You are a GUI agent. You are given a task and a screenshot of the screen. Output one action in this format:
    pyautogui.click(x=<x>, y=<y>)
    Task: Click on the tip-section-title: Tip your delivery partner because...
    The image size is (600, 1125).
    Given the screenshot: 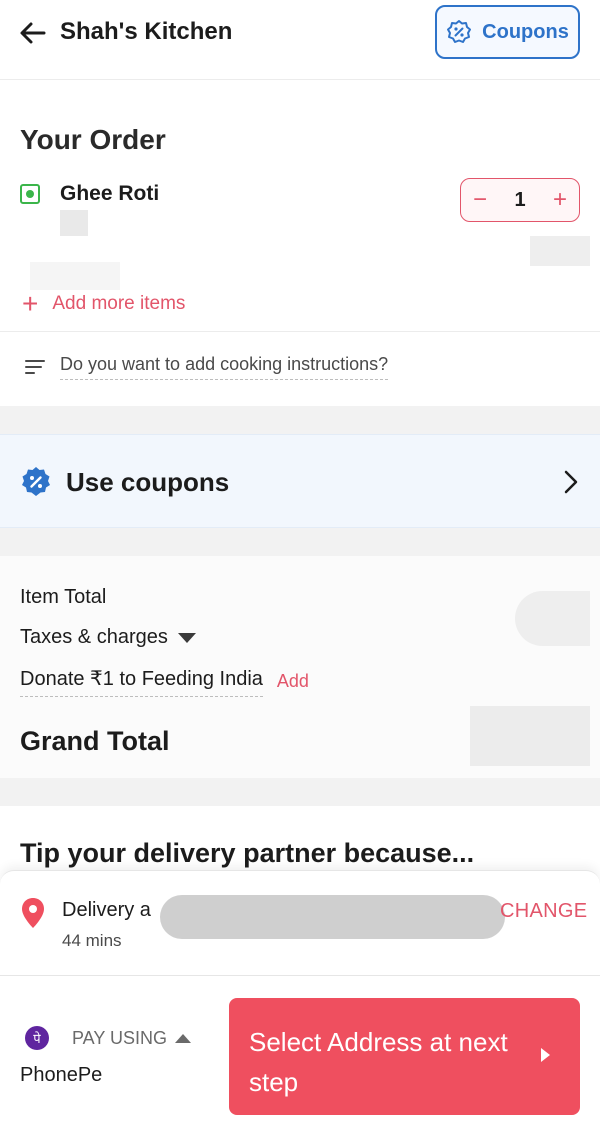 What is the action you would take?
    pyautogui.click(x=247, y=853)
    